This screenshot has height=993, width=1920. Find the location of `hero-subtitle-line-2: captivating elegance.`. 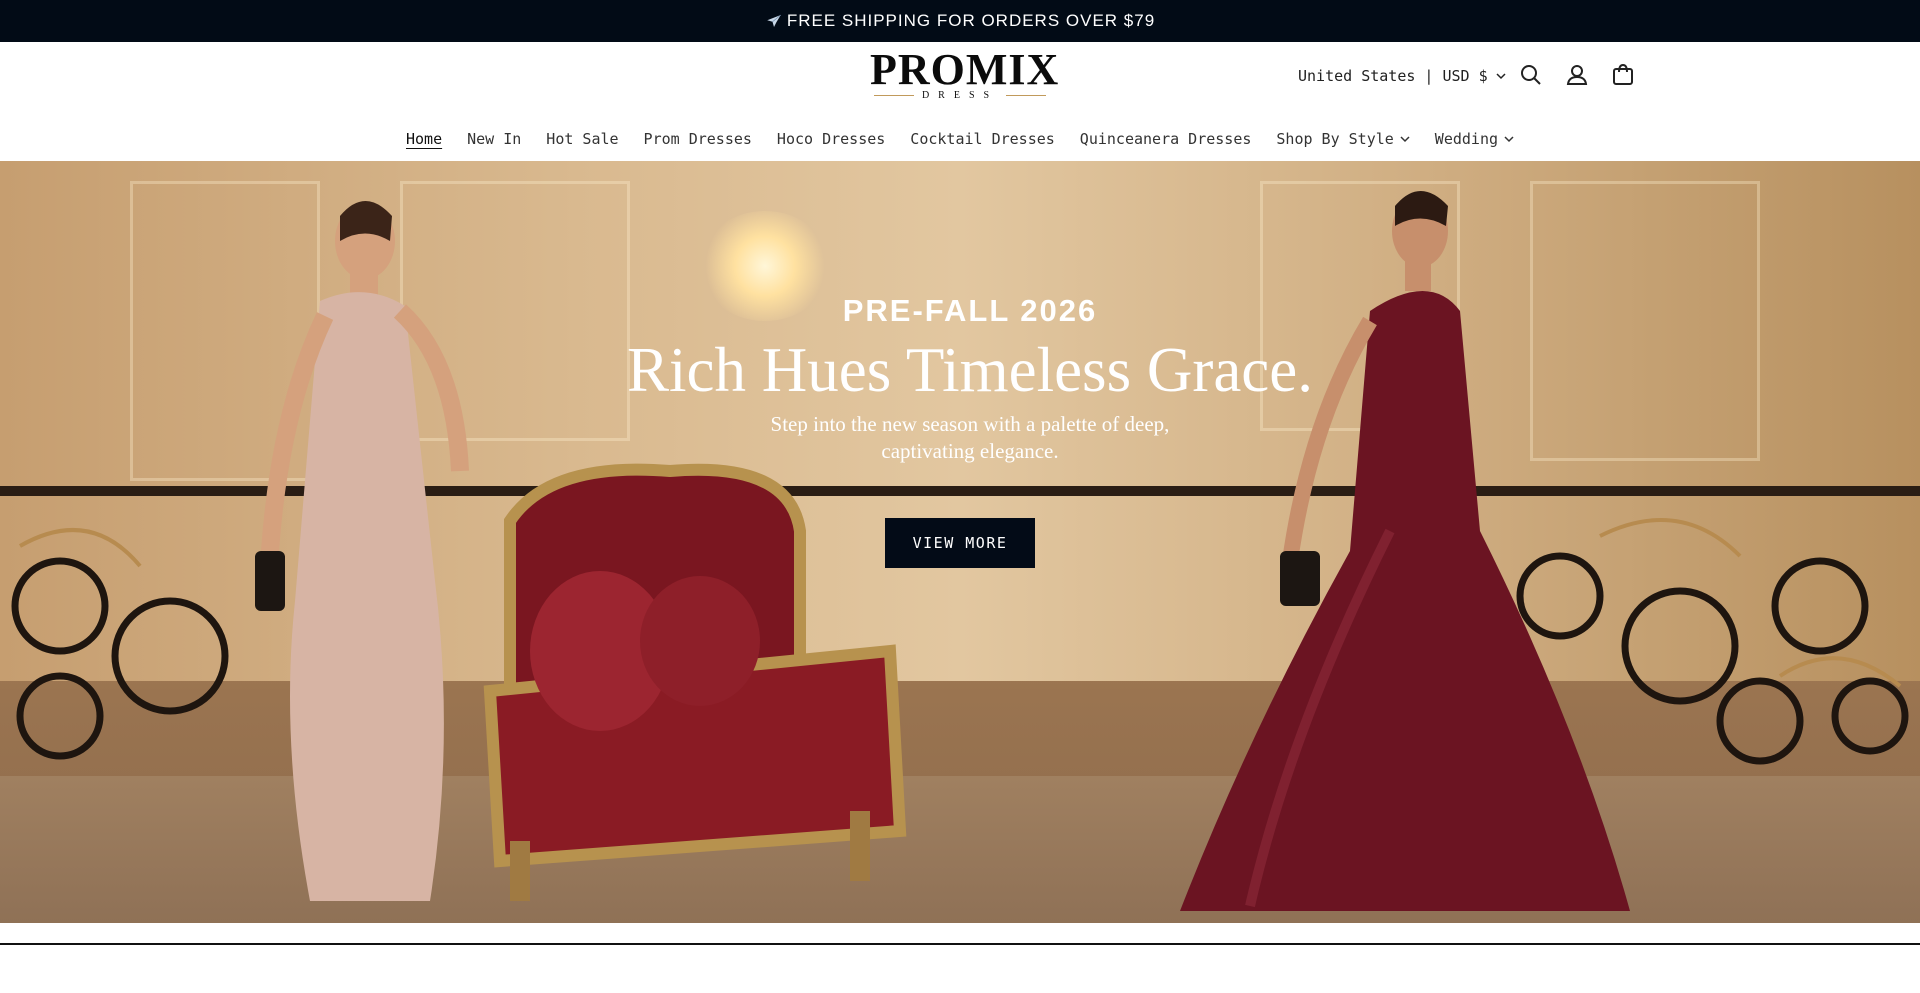

hero-subtitle-line-2: captivating elegance. is located at coordinates (970, 451).